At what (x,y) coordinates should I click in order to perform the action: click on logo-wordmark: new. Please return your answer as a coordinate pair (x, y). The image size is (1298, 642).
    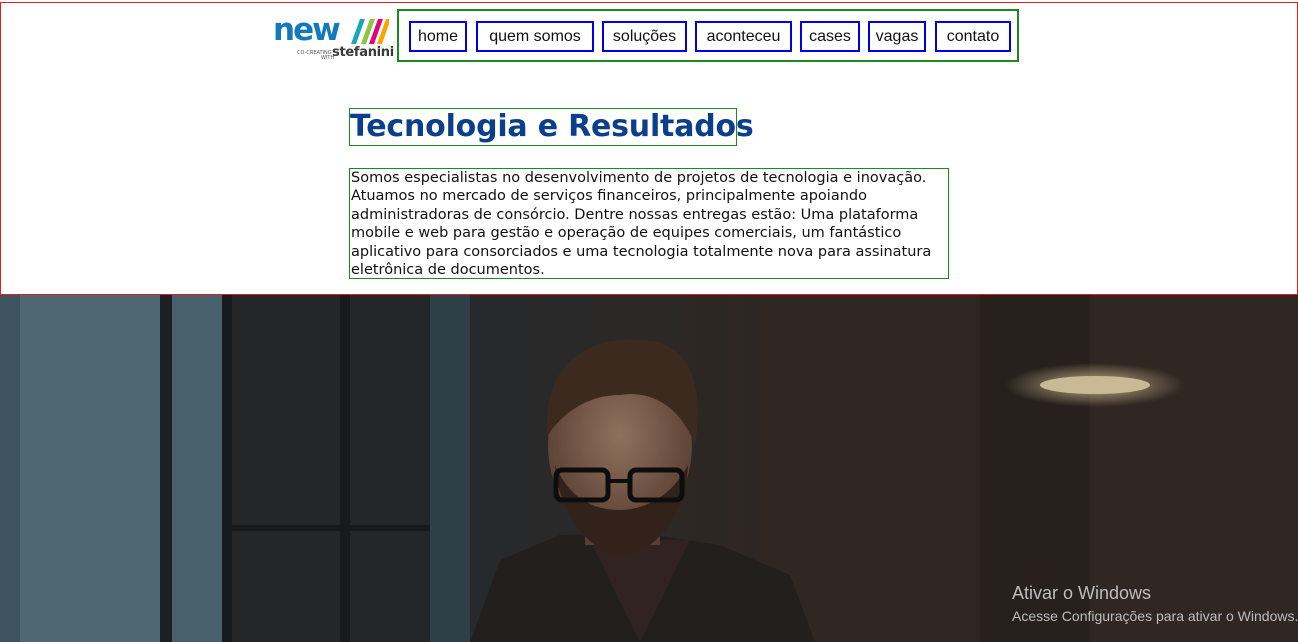
    Looking at the image, I should click on (307, 30).